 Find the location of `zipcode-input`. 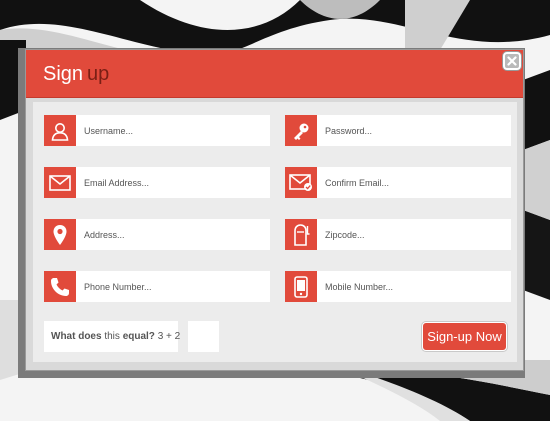

zipcode-input is located at coordinates (415, 234).